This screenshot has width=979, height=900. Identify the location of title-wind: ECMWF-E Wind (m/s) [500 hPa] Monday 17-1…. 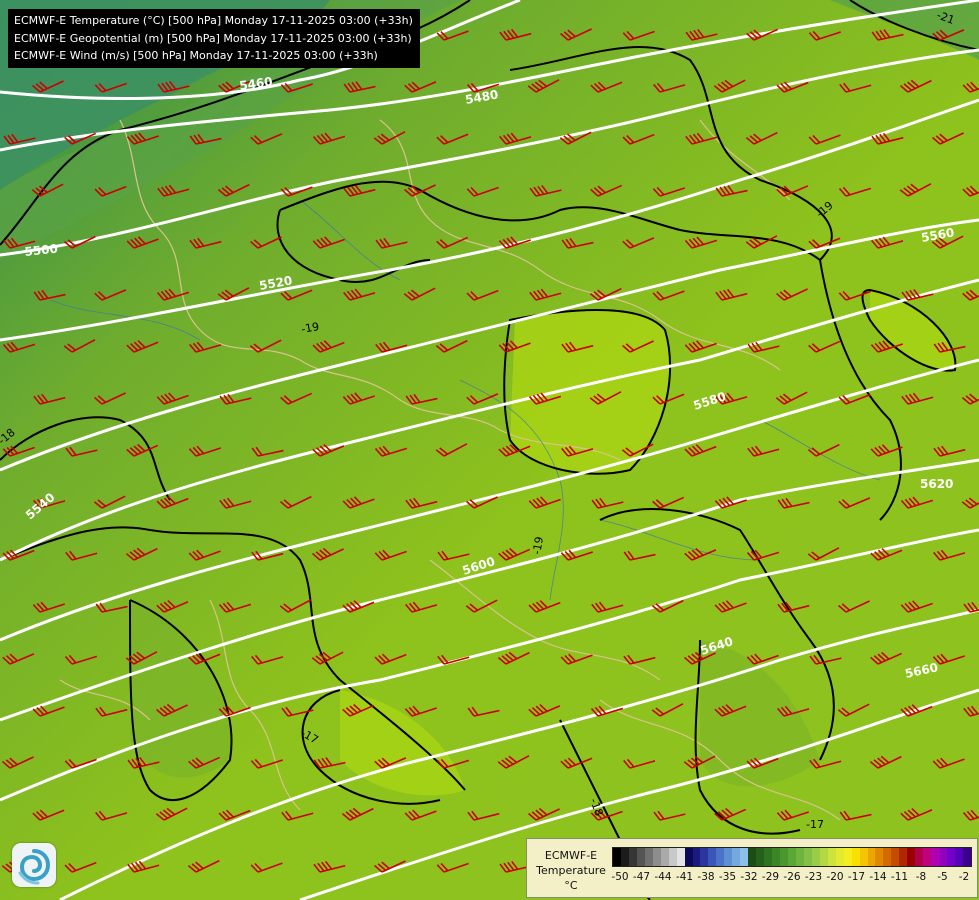
(196, 55).